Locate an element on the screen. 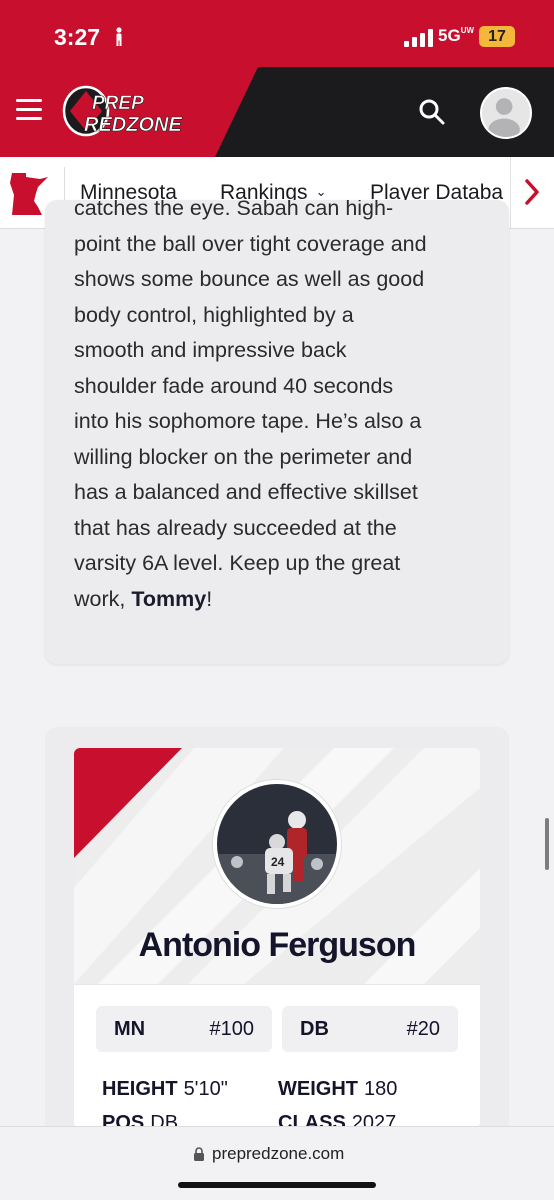 The width and height of the screenshot is (554, 1200). logo-text-redzone: REDZONE is located at coordinates (133, 125).